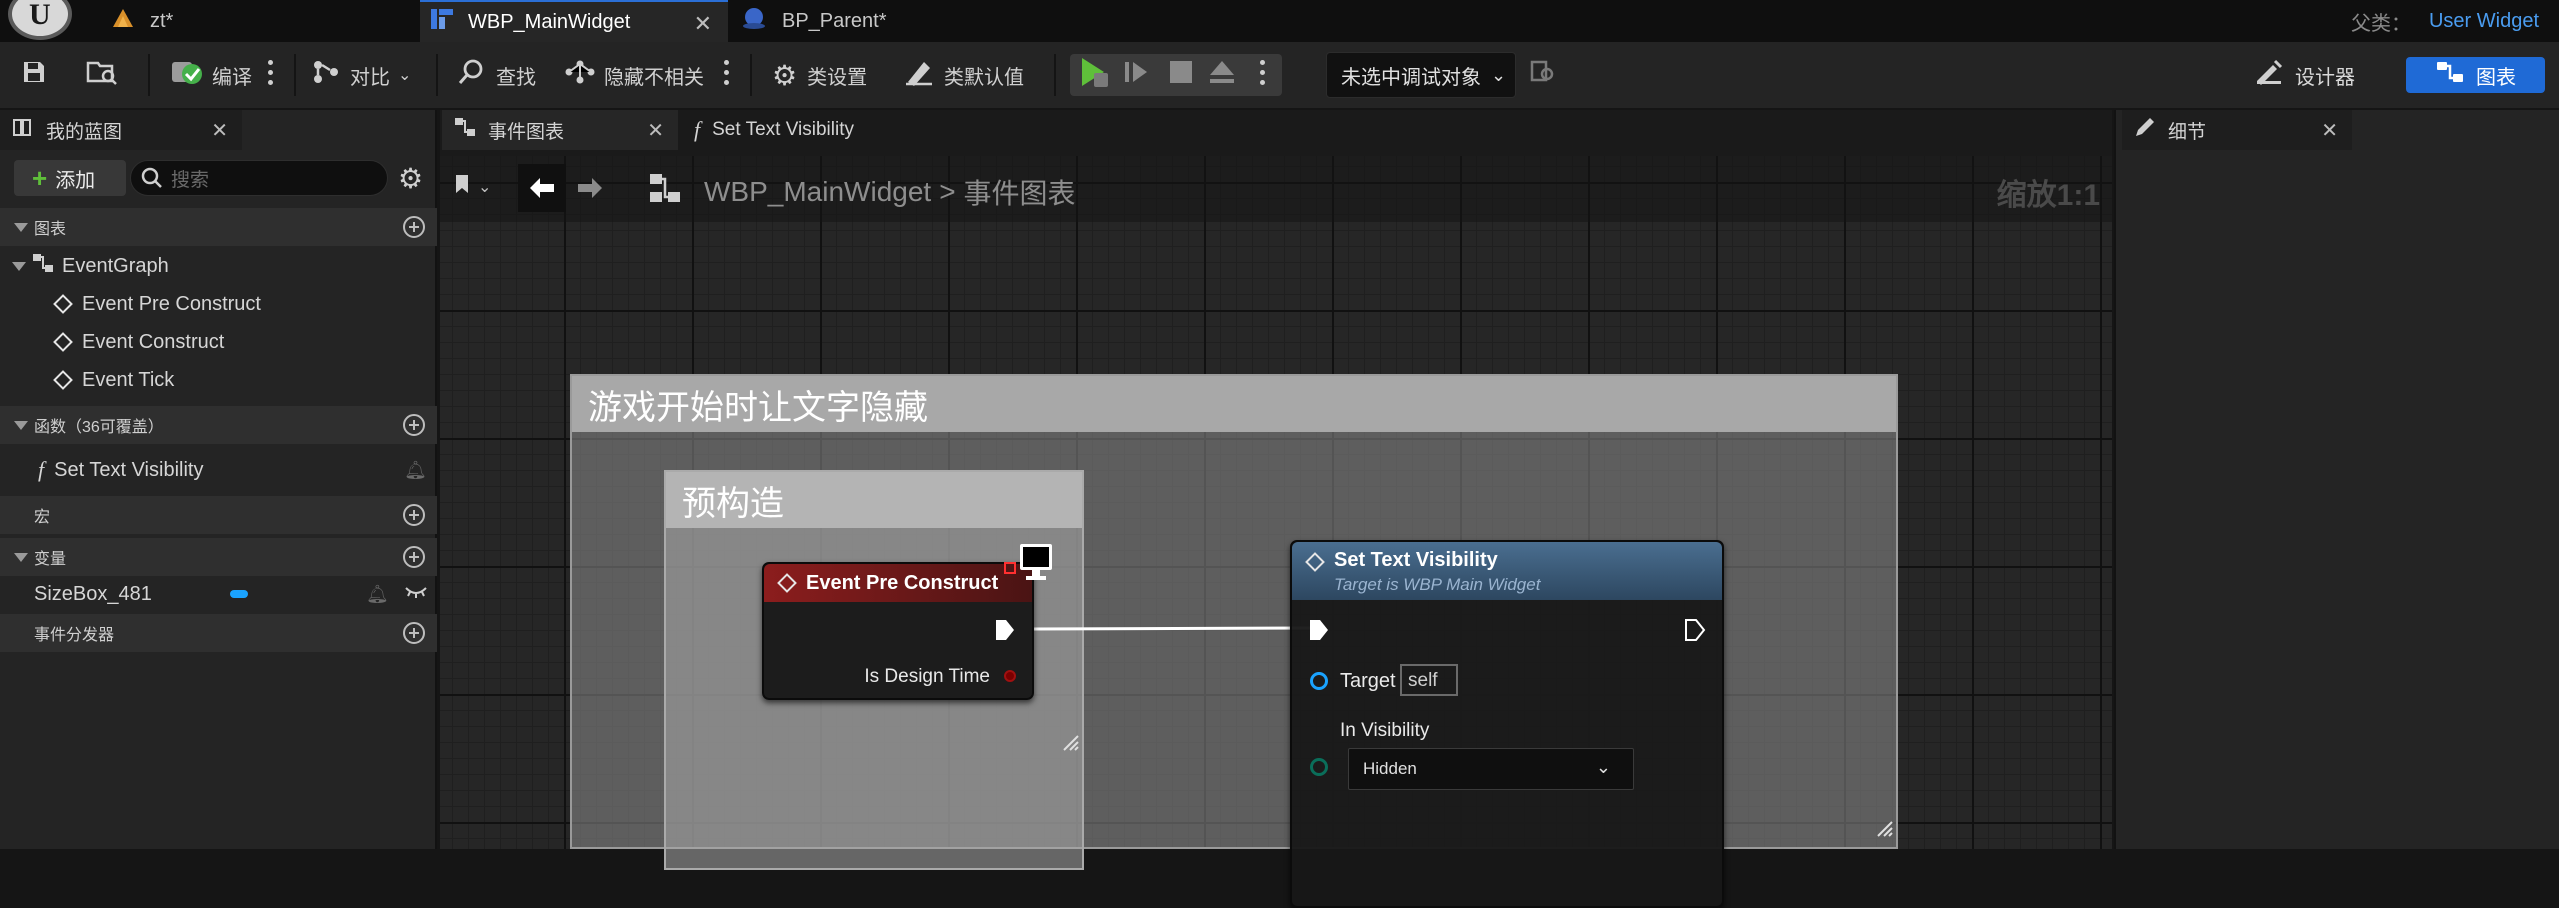  I want to click on add-label: 添加, so click(75, 180).